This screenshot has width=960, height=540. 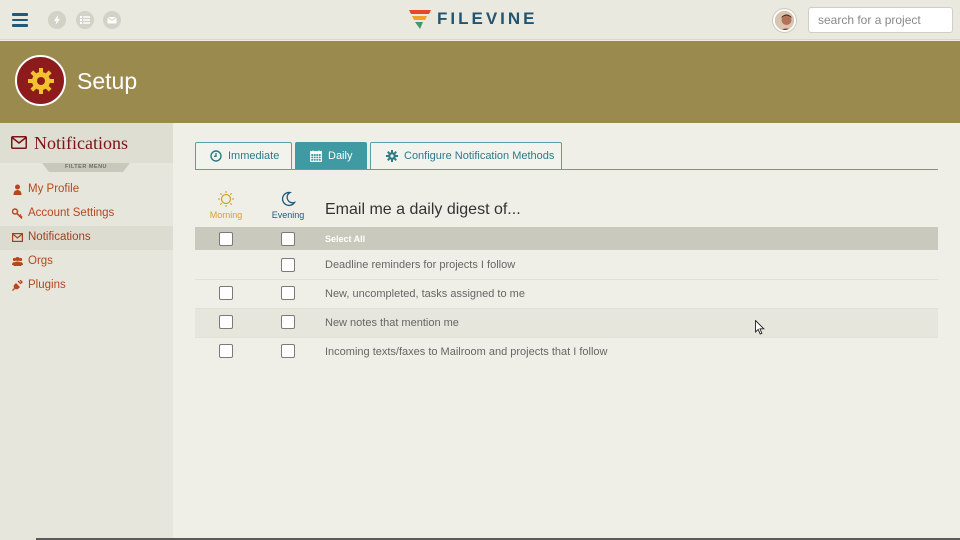 I want to click on sidebar-item-account-settings: Account Settings, so click(x=86, y=214).